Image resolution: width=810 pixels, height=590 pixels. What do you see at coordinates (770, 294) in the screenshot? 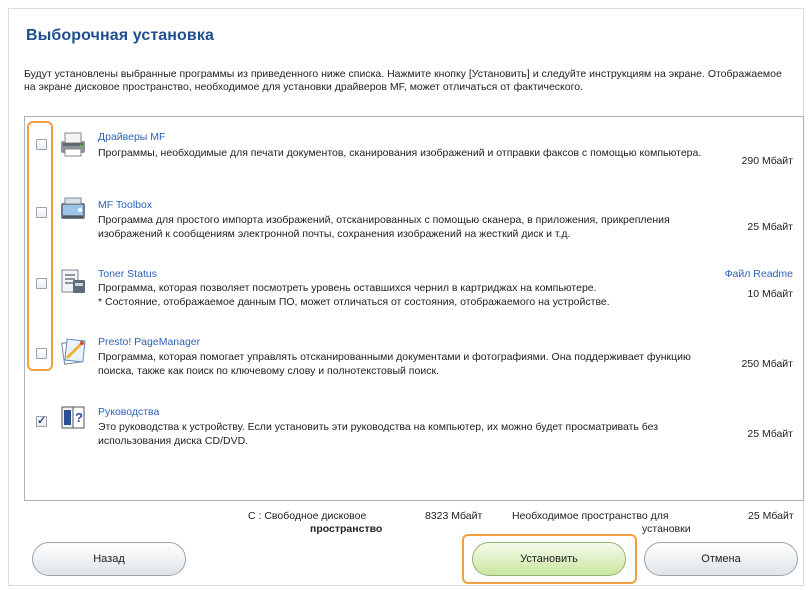
I see `item-size: 10 Мбайт` at bounding box center [770, 294].